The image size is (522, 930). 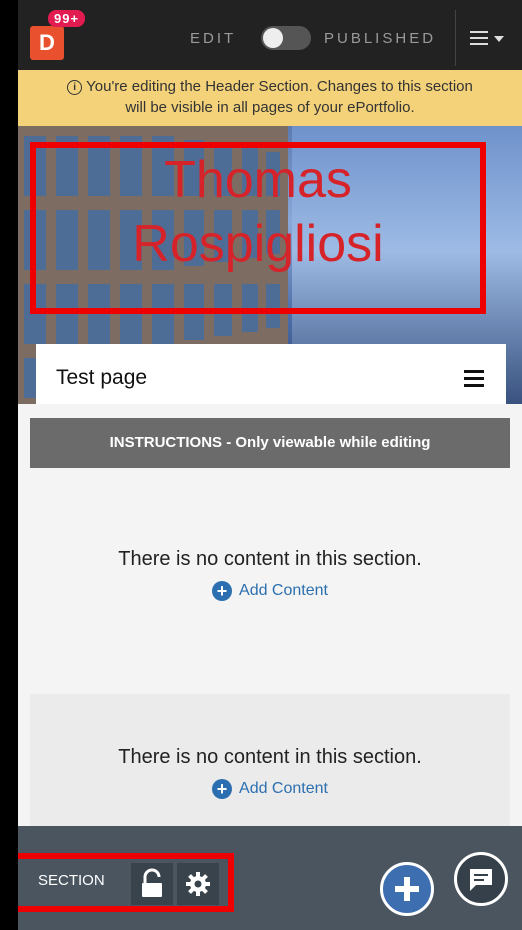 What do you see at coordinates (258, 244) in the screenshot?
I see `name-line-2: Rospigliosi` at bounding box center [258, 244].